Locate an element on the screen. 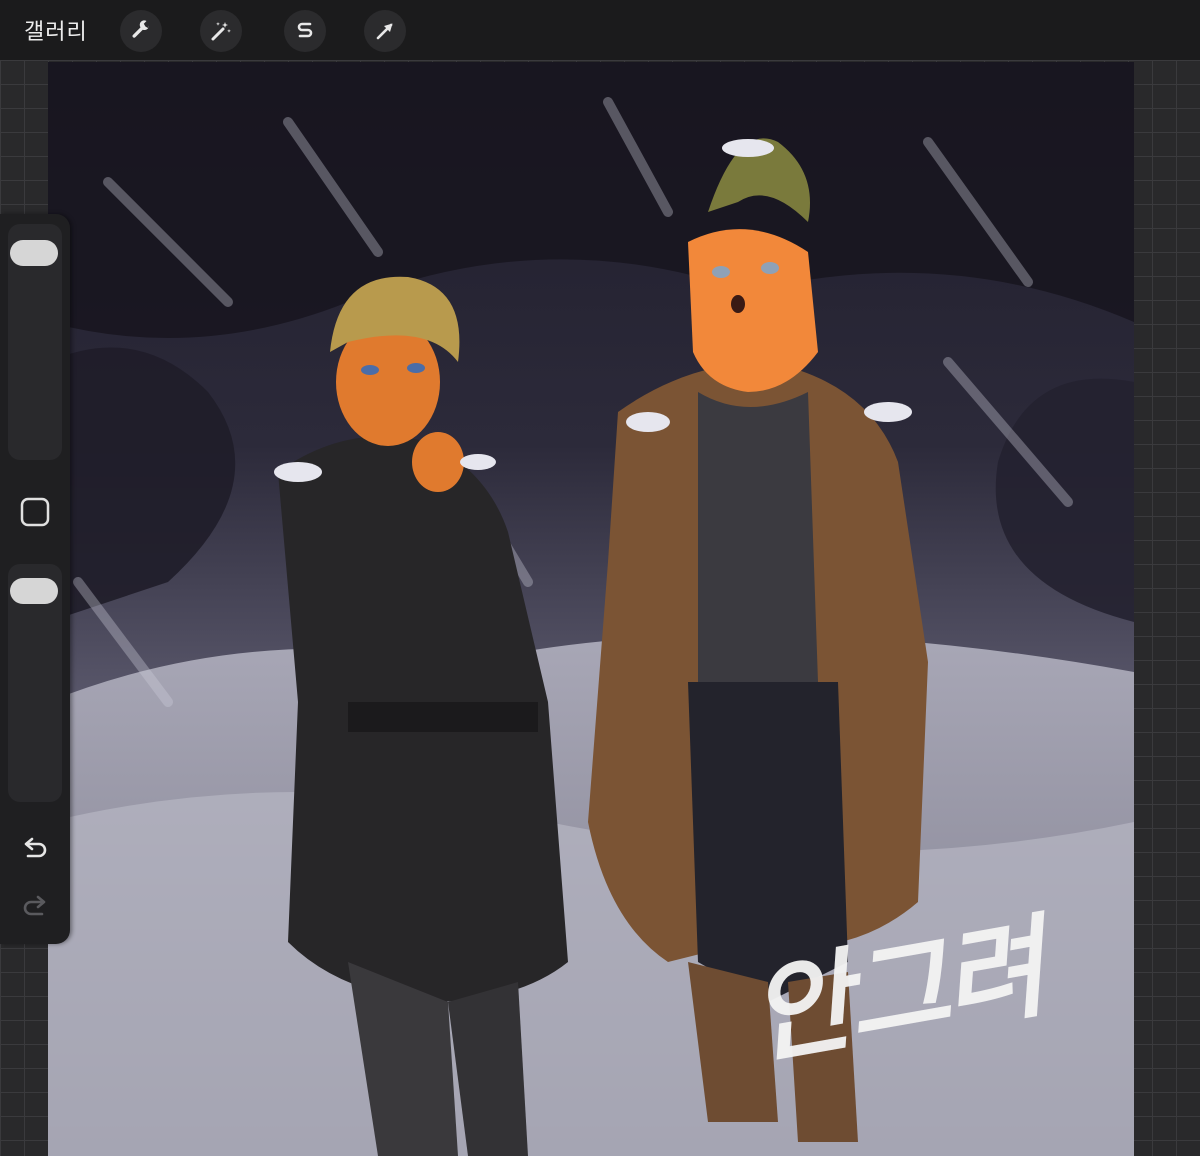  adjustments-button is located at coordinates (221, 31).